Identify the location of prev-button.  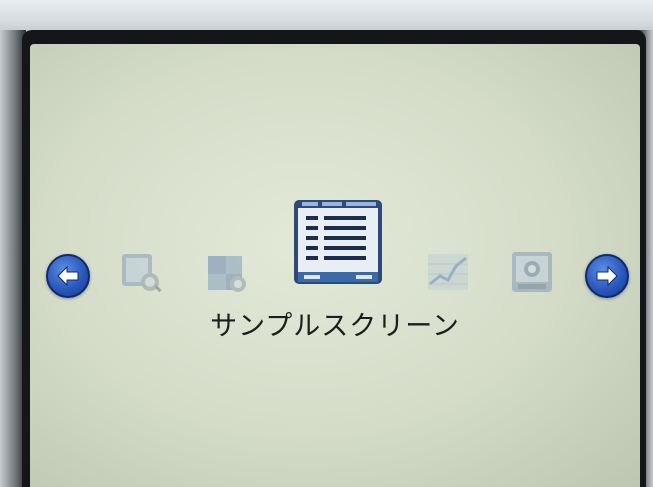
(68, 276).